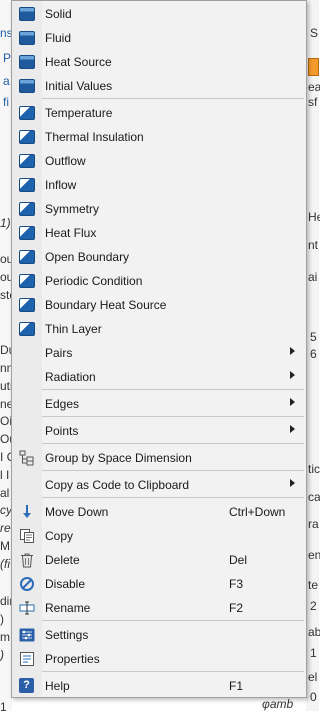  What do you see at coordinates (77, 512) in the screenshot?
I see `menu-item-label: Move Down` at bounding box center [77, 512].